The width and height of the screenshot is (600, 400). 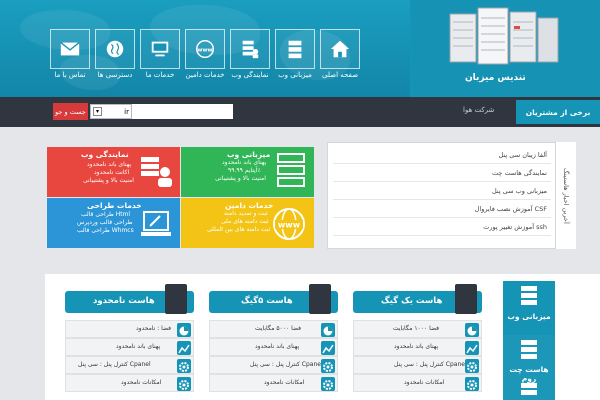 I want to click on hosting-title: میزبانی وب, so click(x=249, y=154).